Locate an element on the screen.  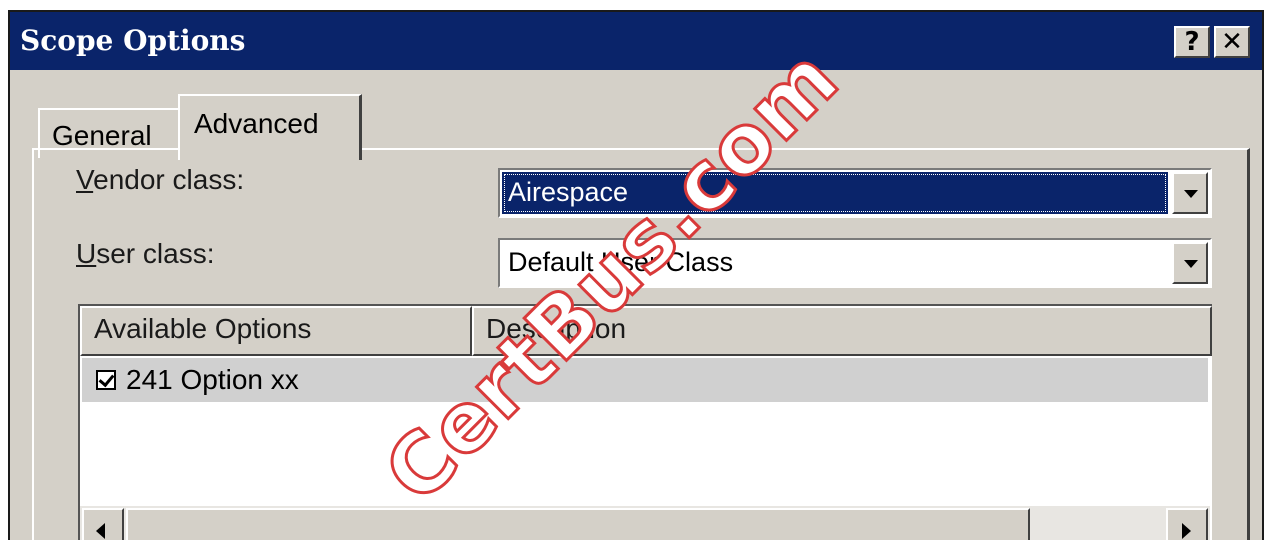
user-class-dropdown: Default User Class is located at coordinates (855, 263).